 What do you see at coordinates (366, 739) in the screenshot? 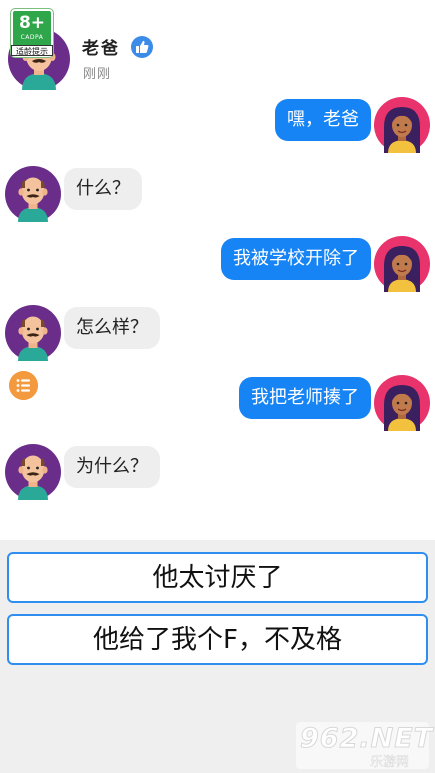
I see `watermark-logo: 962.NET` at bounding box center [366, 739].